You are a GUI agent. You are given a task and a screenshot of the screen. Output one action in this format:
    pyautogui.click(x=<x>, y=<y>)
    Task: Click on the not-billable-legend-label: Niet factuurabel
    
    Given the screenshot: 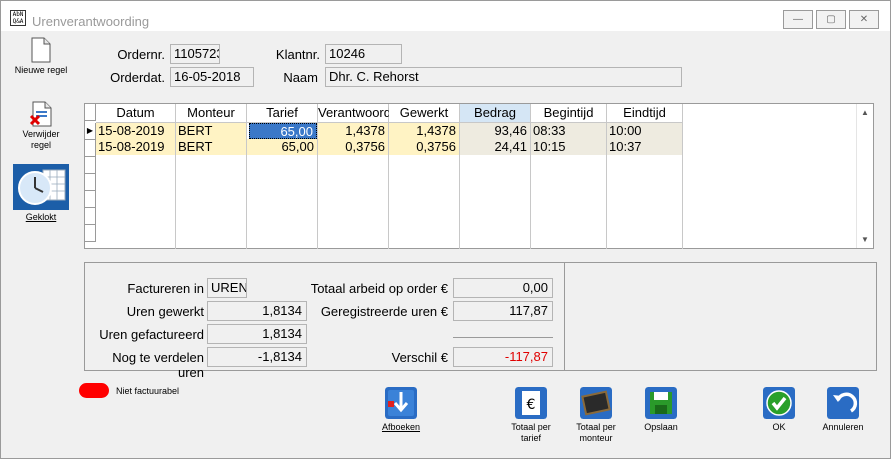 What is the action you would take?
    pyautogui.click(x=148, y=391)
    